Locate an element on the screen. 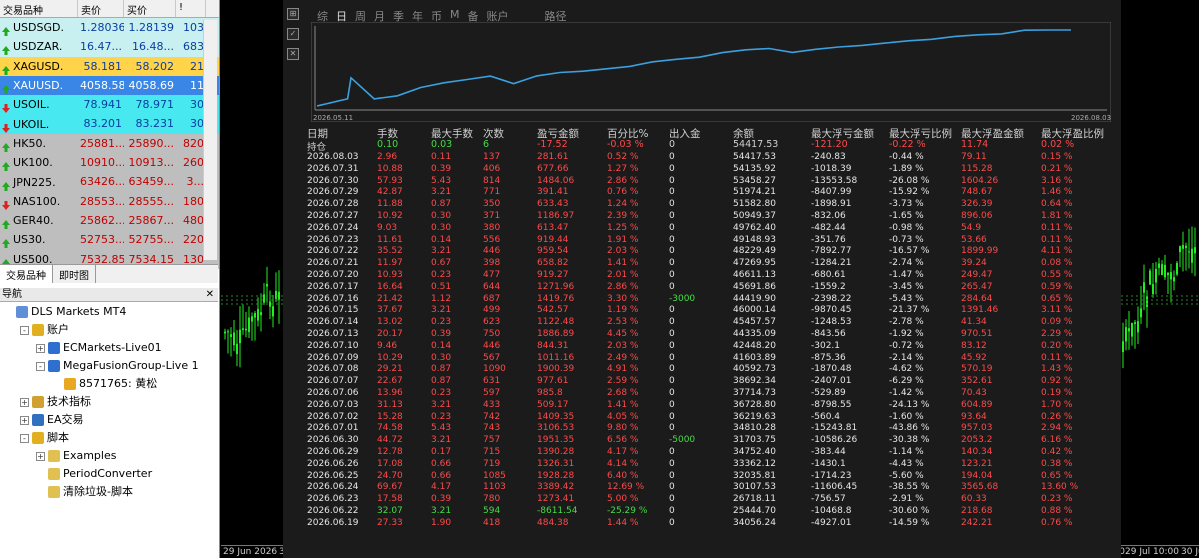 This screenshot has width=1199, height=558. symbol-row: NAS100. 28553... 28555... 180 is located at coordinates (109, 201).